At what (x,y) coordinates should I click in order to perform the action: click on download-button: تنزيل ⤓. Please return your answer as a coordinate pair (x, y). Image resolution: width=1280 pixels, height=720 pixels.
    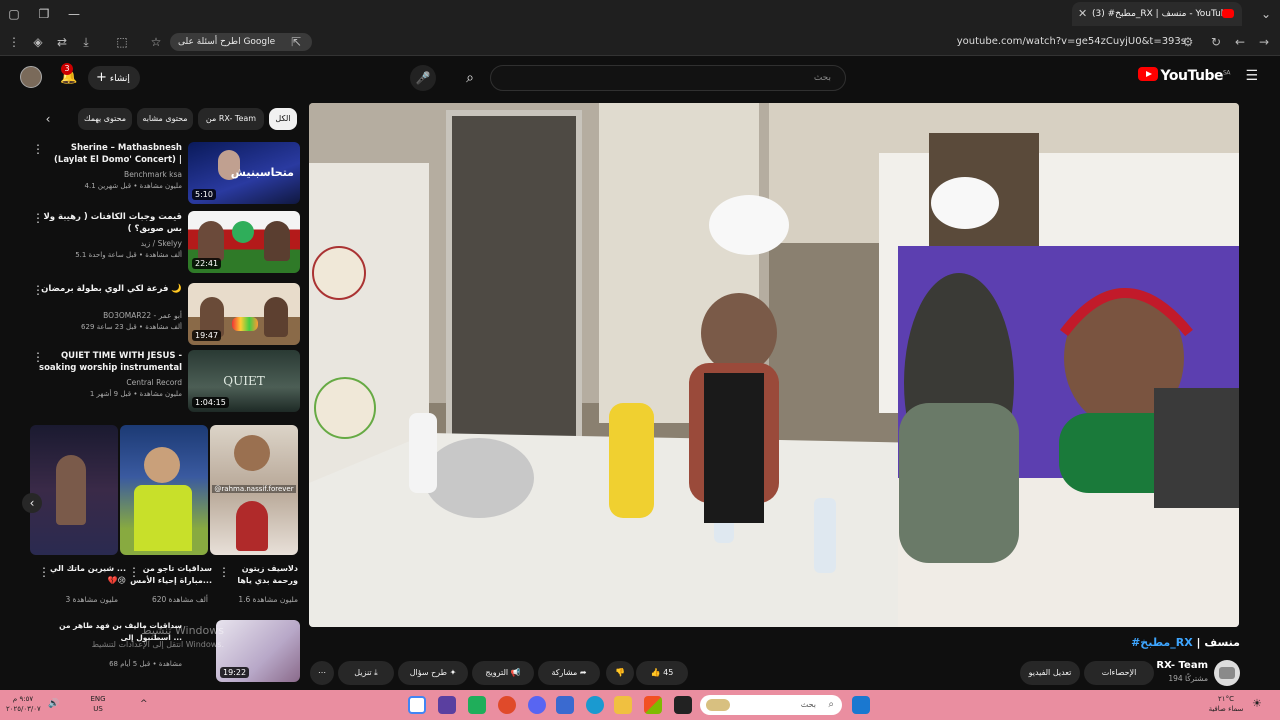
    Looking at the image, I should click on (366, 673).